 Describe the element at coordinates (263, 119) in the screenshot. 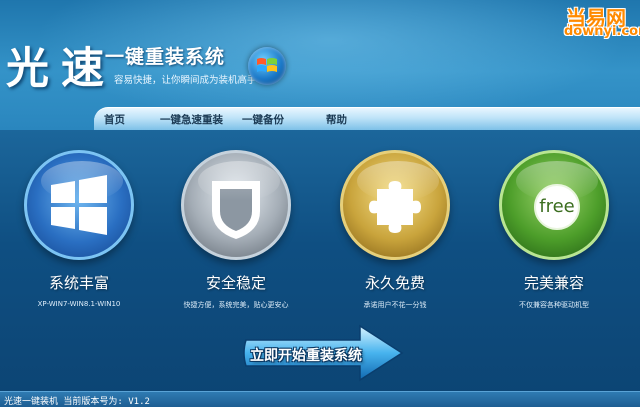

I see `nav-item-backup: 一键备份` at that location.